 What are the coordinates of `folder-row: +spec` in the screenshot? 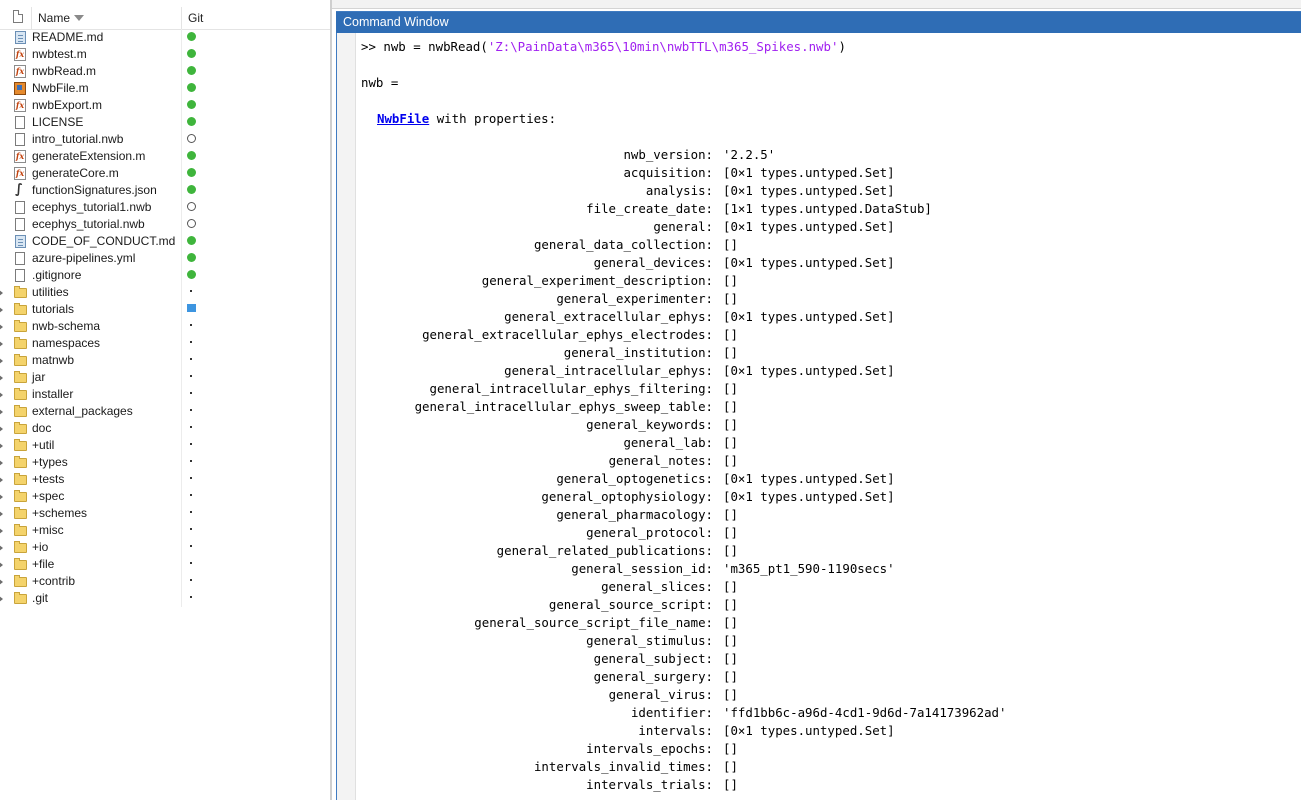 It's located at (165, 496).